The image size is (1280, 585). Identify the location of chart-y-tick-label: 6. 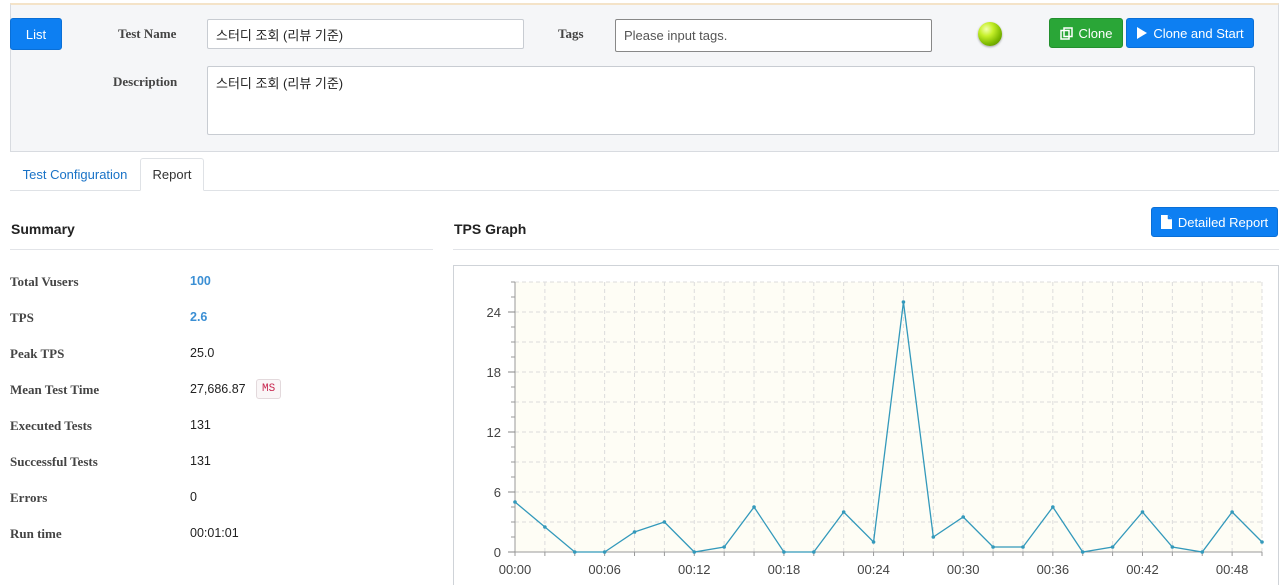
(497, 492).